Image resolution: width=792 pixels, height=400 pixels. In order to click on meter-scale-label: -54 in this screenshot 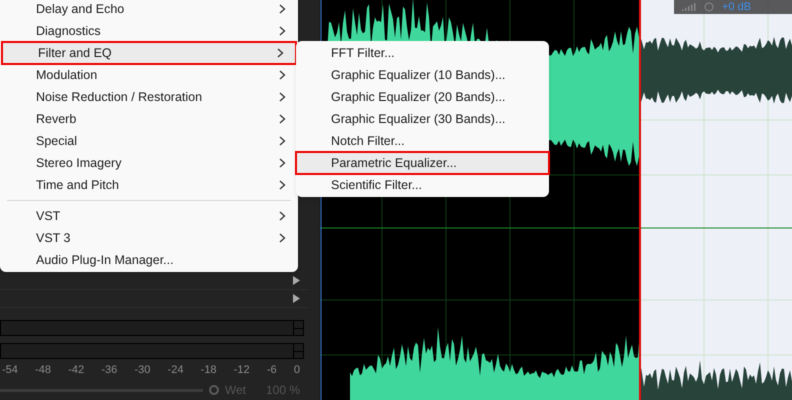, I will do `click(10, 370)`.